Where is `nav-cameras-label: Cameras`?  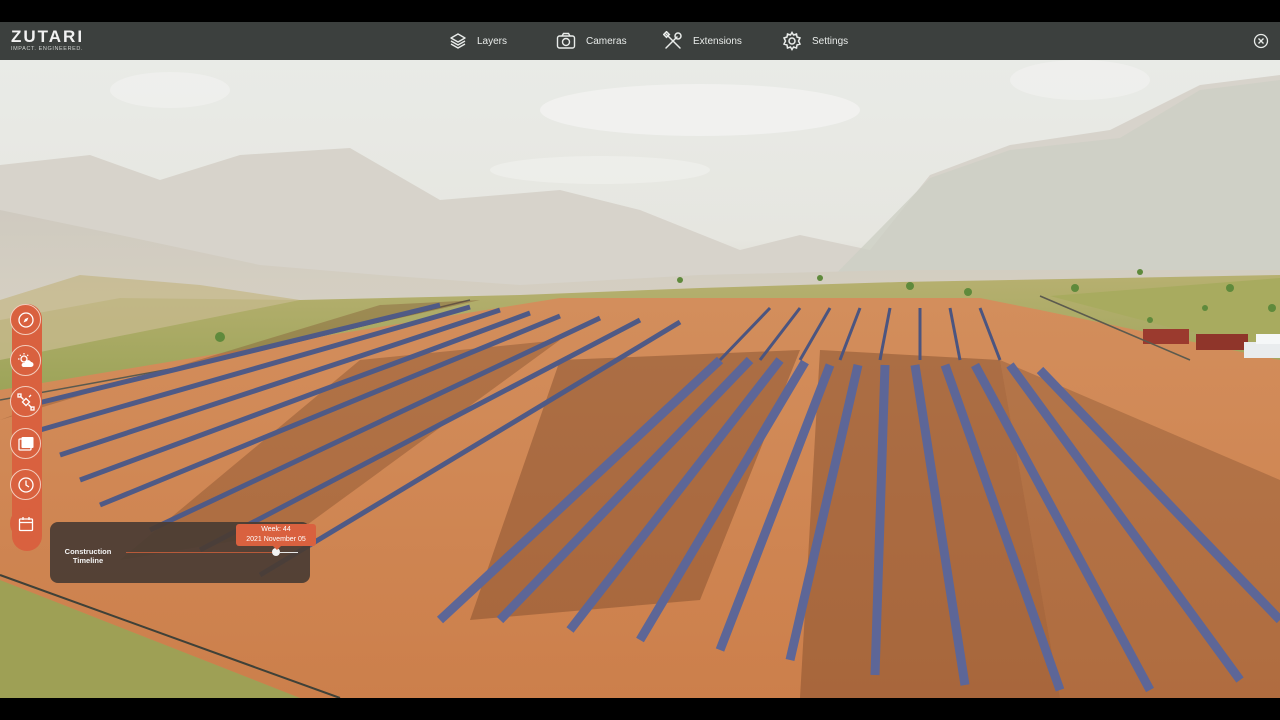 nav-cameras-label: Cameras is located at coordinates (606, 41).